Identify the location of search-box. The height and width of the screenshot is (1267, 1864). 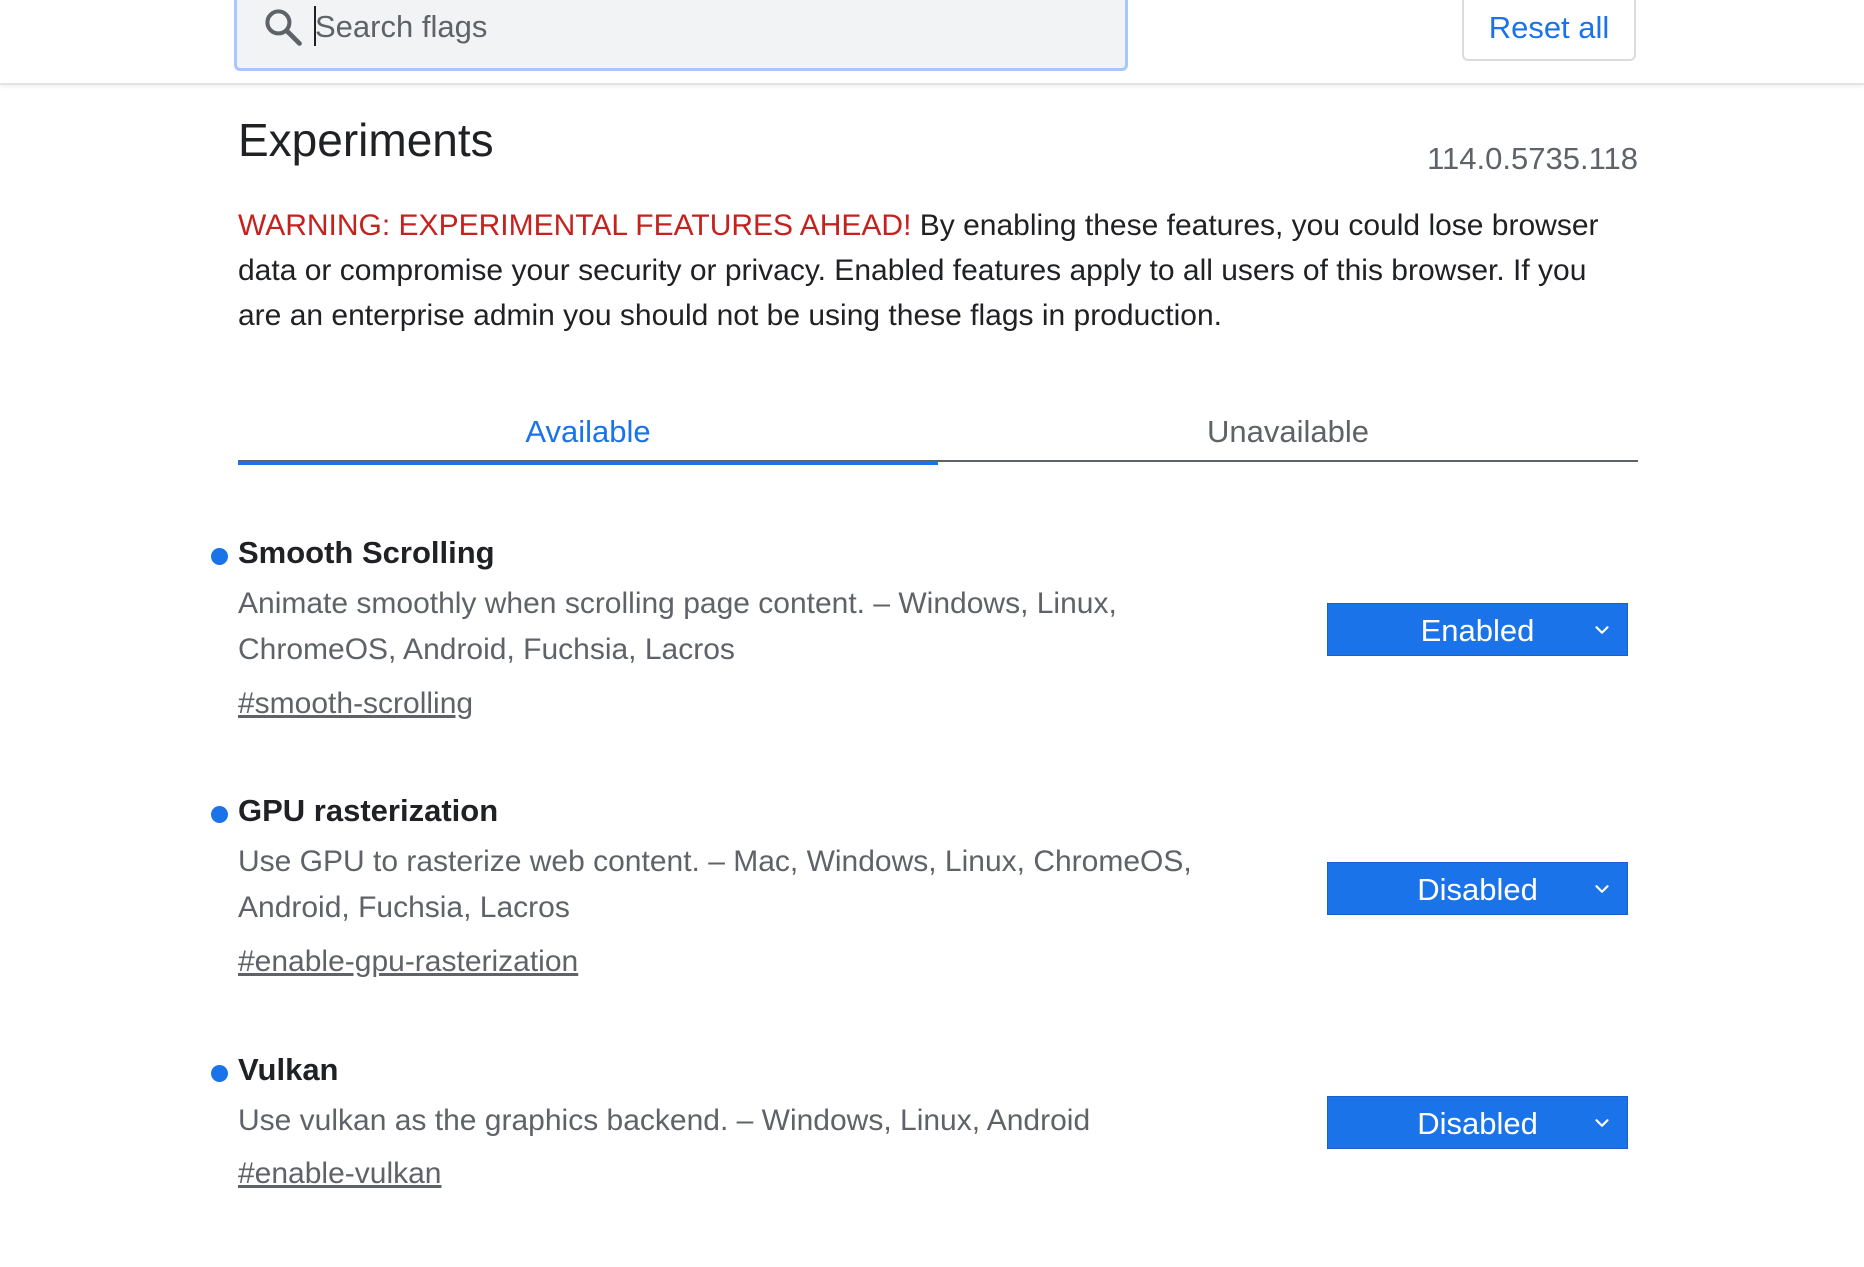
(681, 35).